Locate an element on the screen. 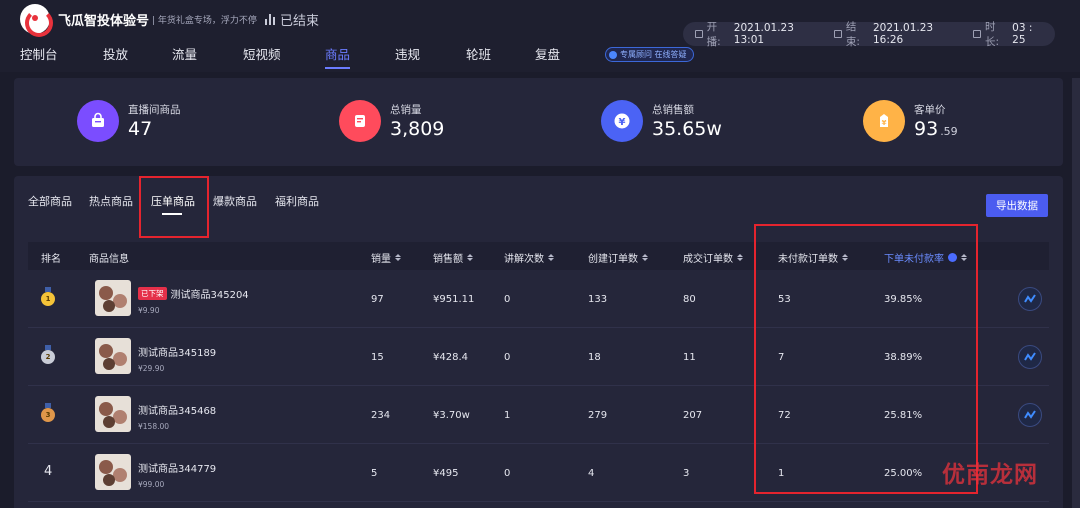 This screenshot has height=508, width=1080. cell-revenue: ¥495 is located at coordinates (446, 473).